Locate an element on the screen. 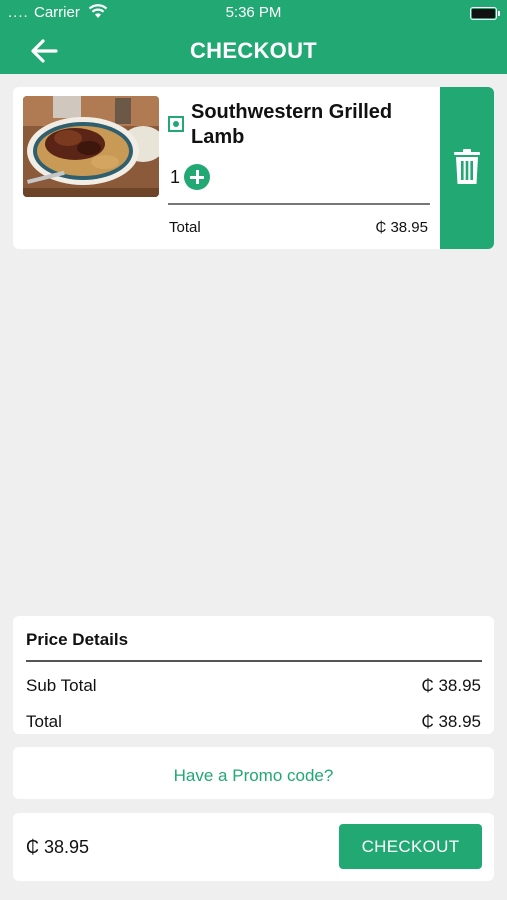 The width and height of the screenshot is (507, 900). plus-icon is located at coordinates (197, 177).